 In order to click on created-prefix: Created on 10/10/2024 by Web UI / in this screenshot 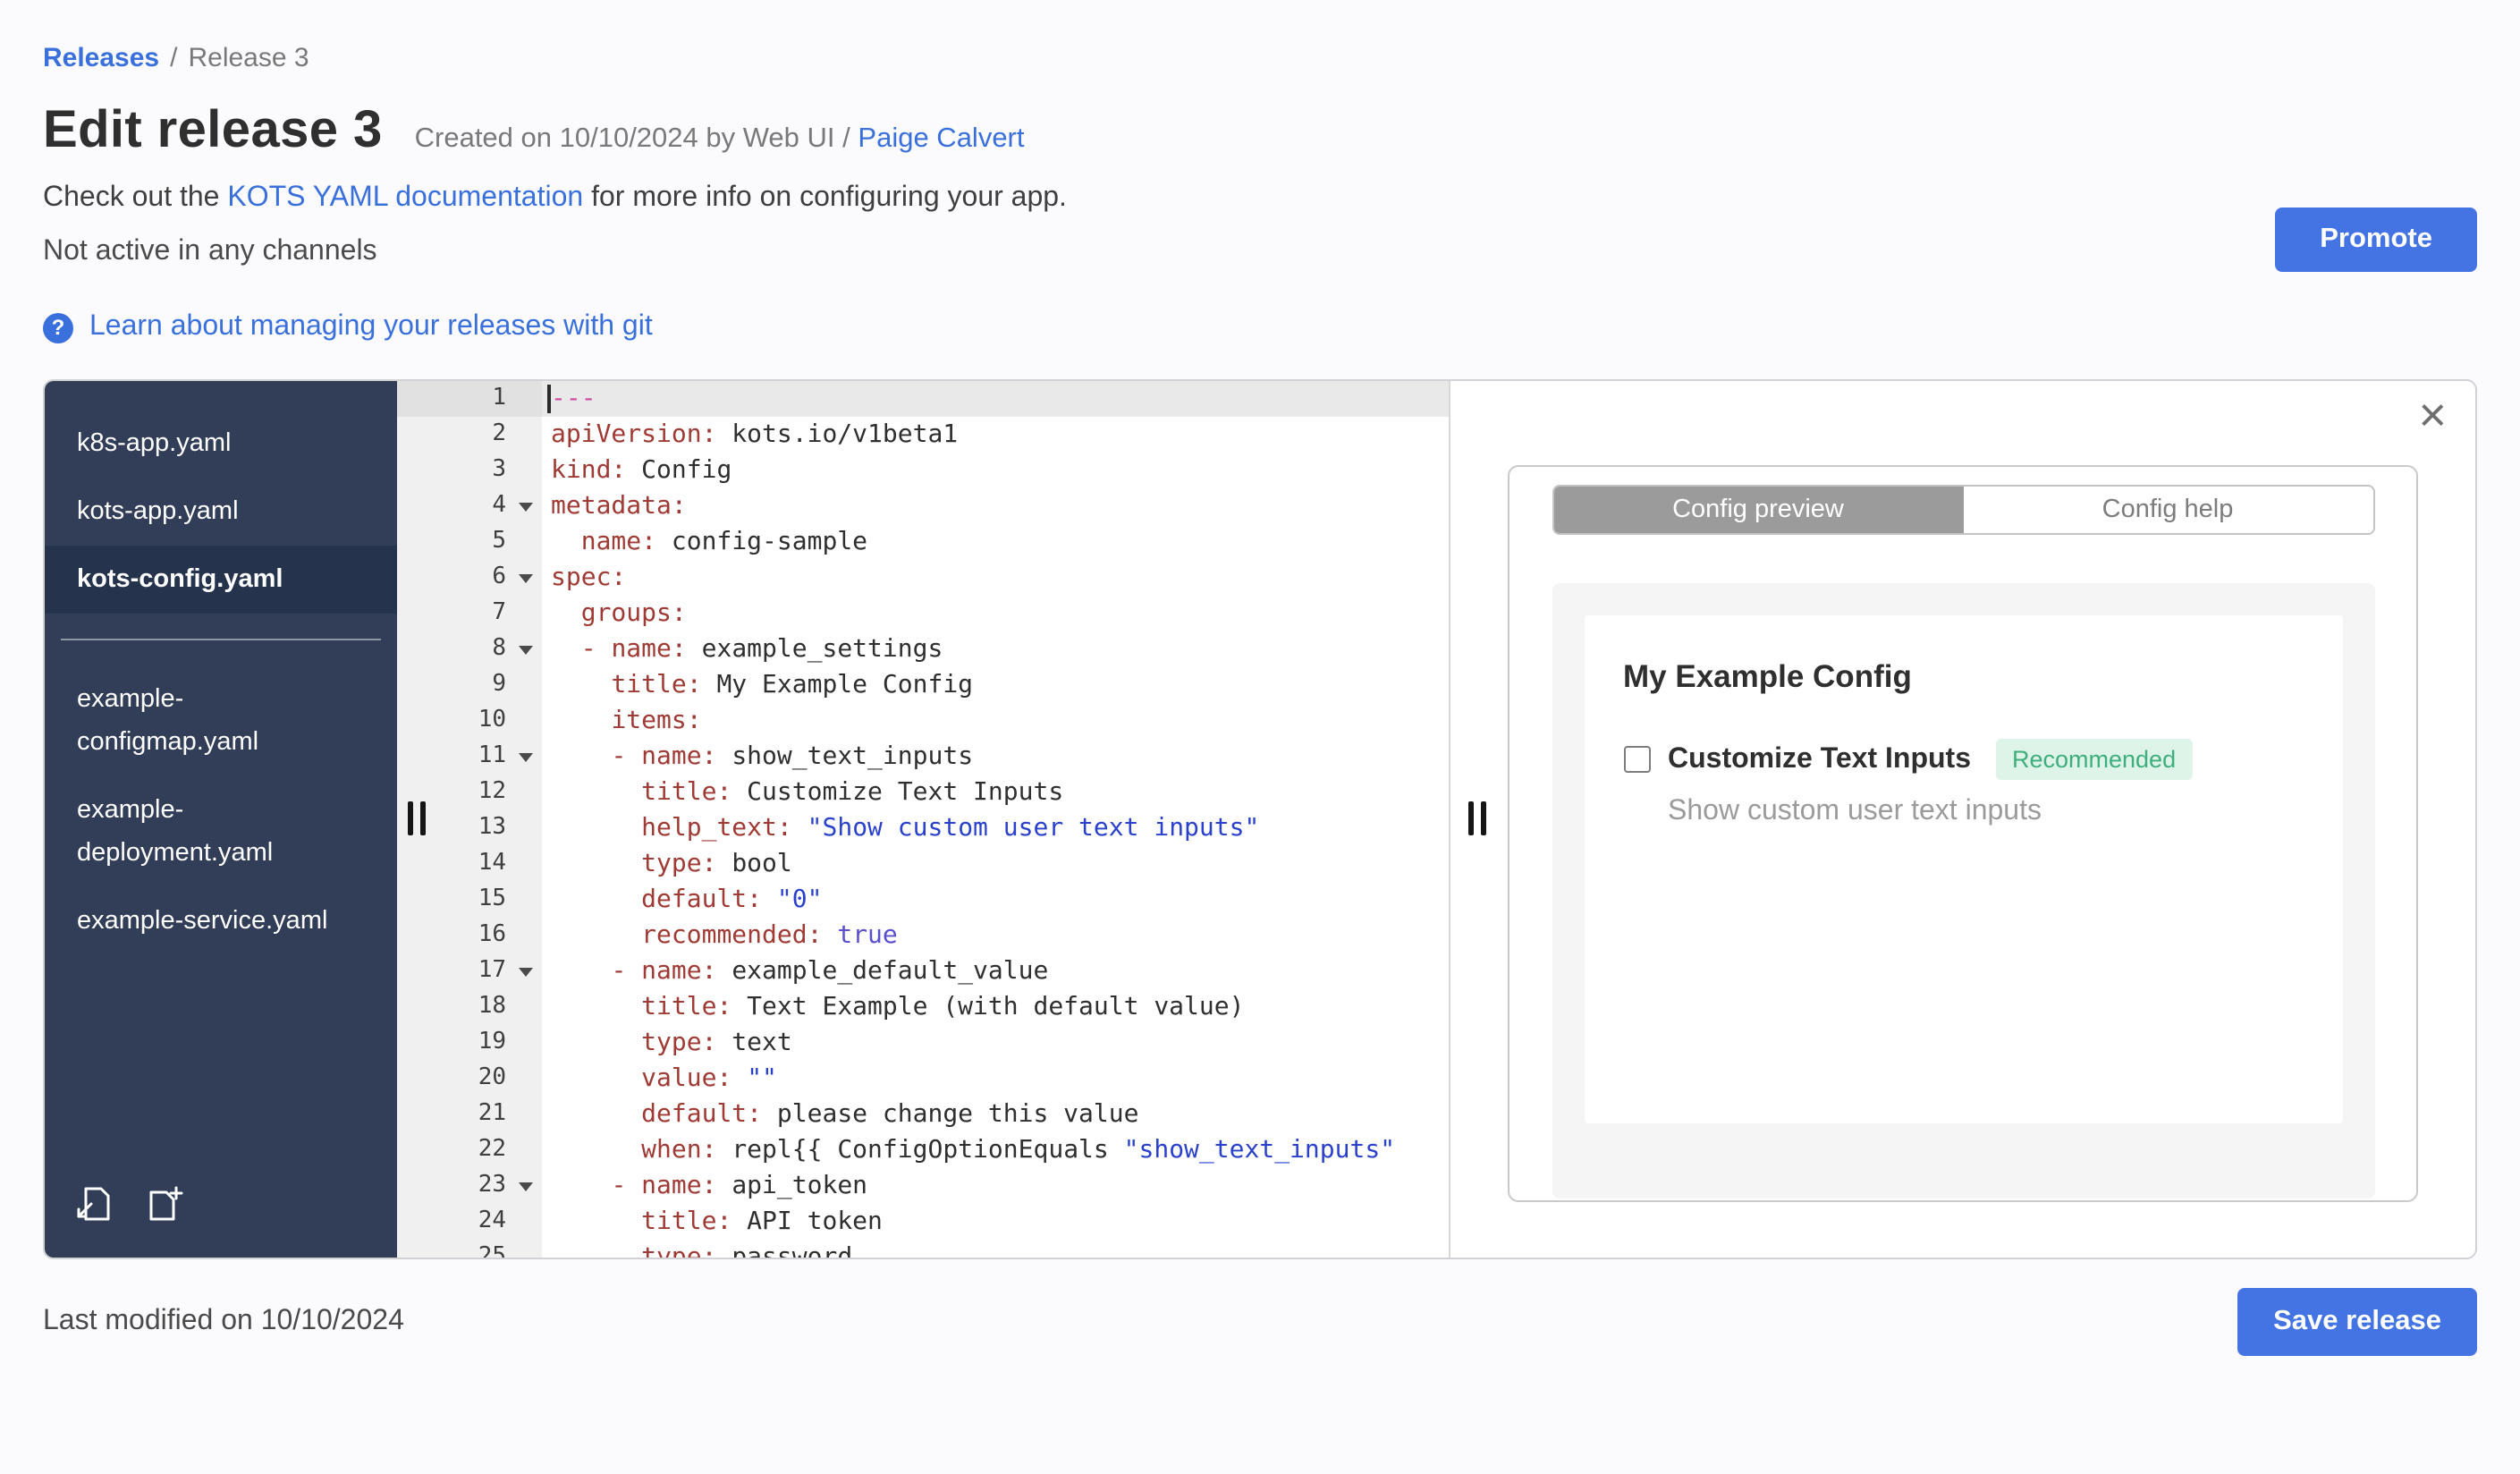, I will do `click(632, 138)`.